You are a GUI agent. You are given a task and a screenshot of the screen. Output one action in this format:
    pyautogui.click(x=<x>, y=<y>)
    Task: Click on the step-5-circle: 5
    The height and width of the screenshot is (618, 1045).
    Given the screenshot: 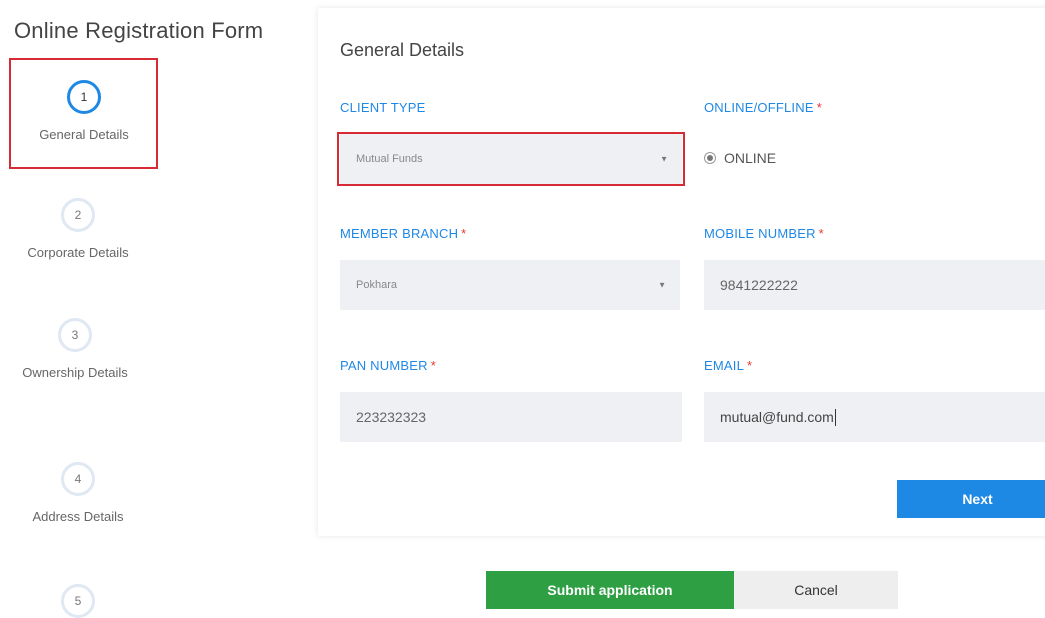 What is the action you would take?
    pyautogui.click(x=78, y=601)
    